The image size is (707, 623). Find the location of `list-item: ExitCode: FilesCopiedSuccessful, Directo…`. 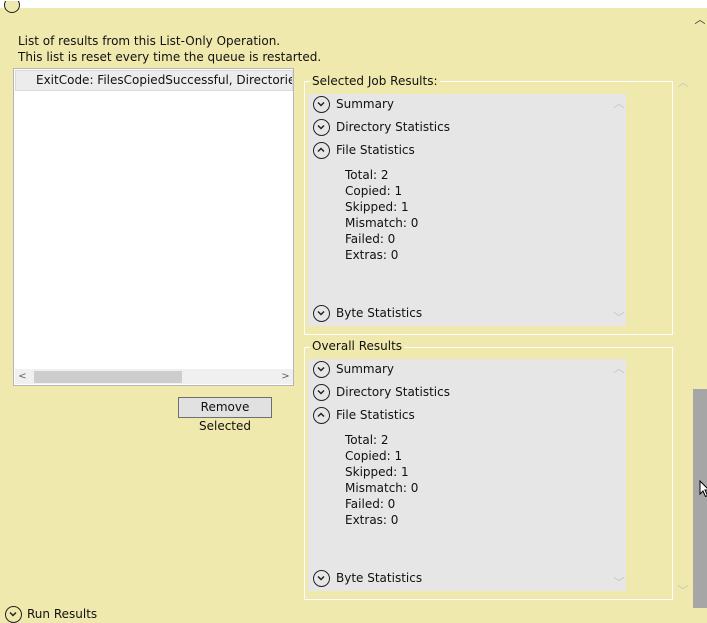

list-item: ExitCode: FilesCopiedSuccessful, Directo… is located at coordinates (154, 80).